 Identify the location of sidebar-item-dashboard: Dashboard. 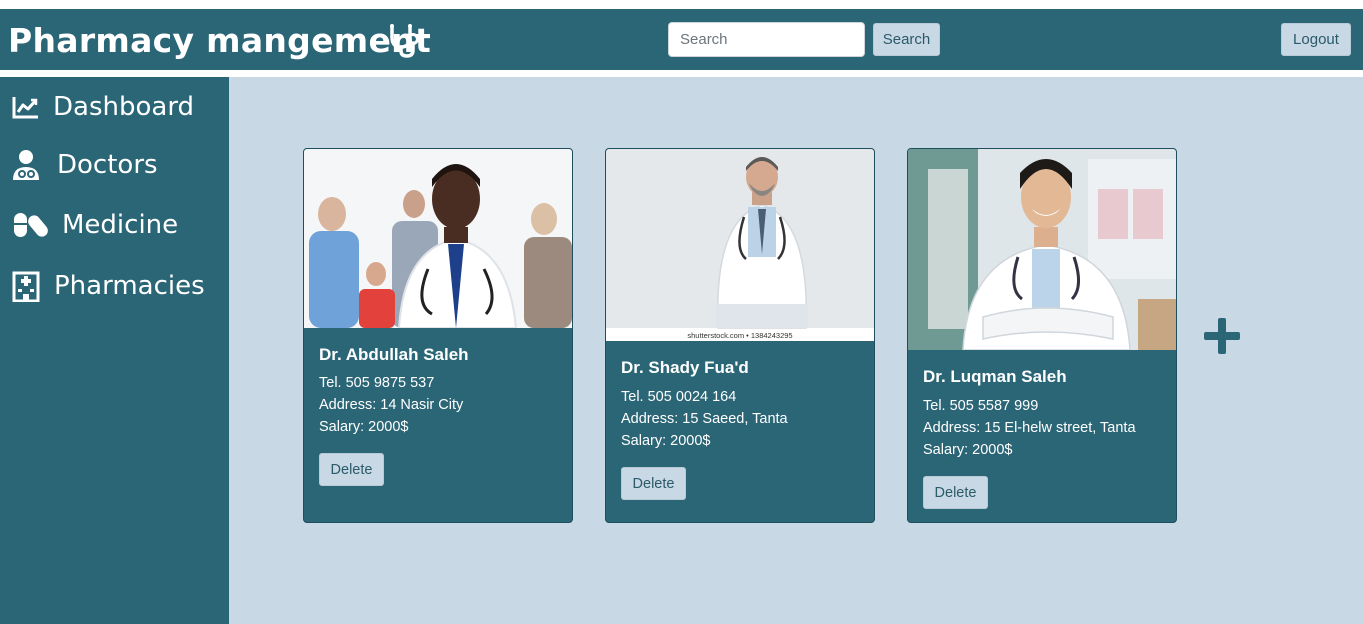
(114, 107).